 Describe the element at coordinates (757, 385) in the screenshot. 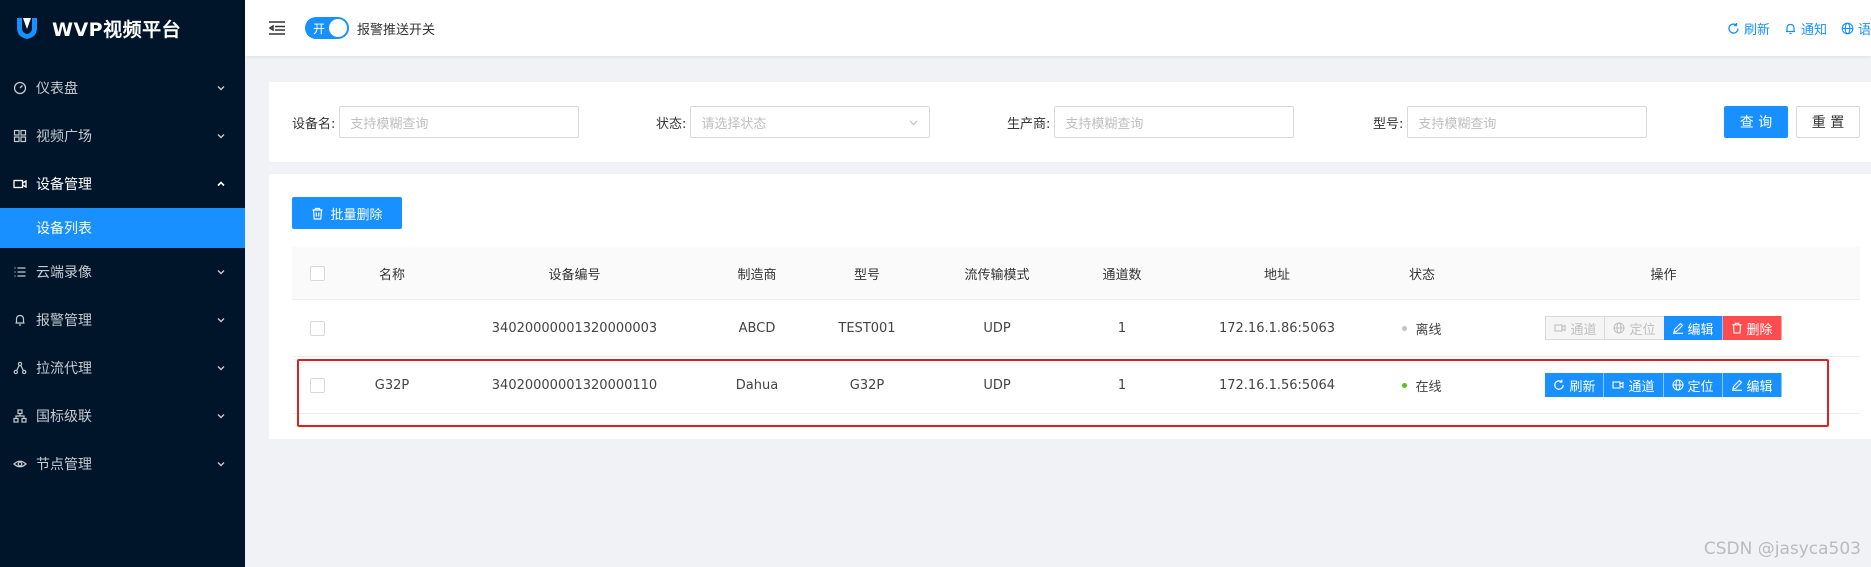

I see `manufacturer-cell: Dahua` at that location.